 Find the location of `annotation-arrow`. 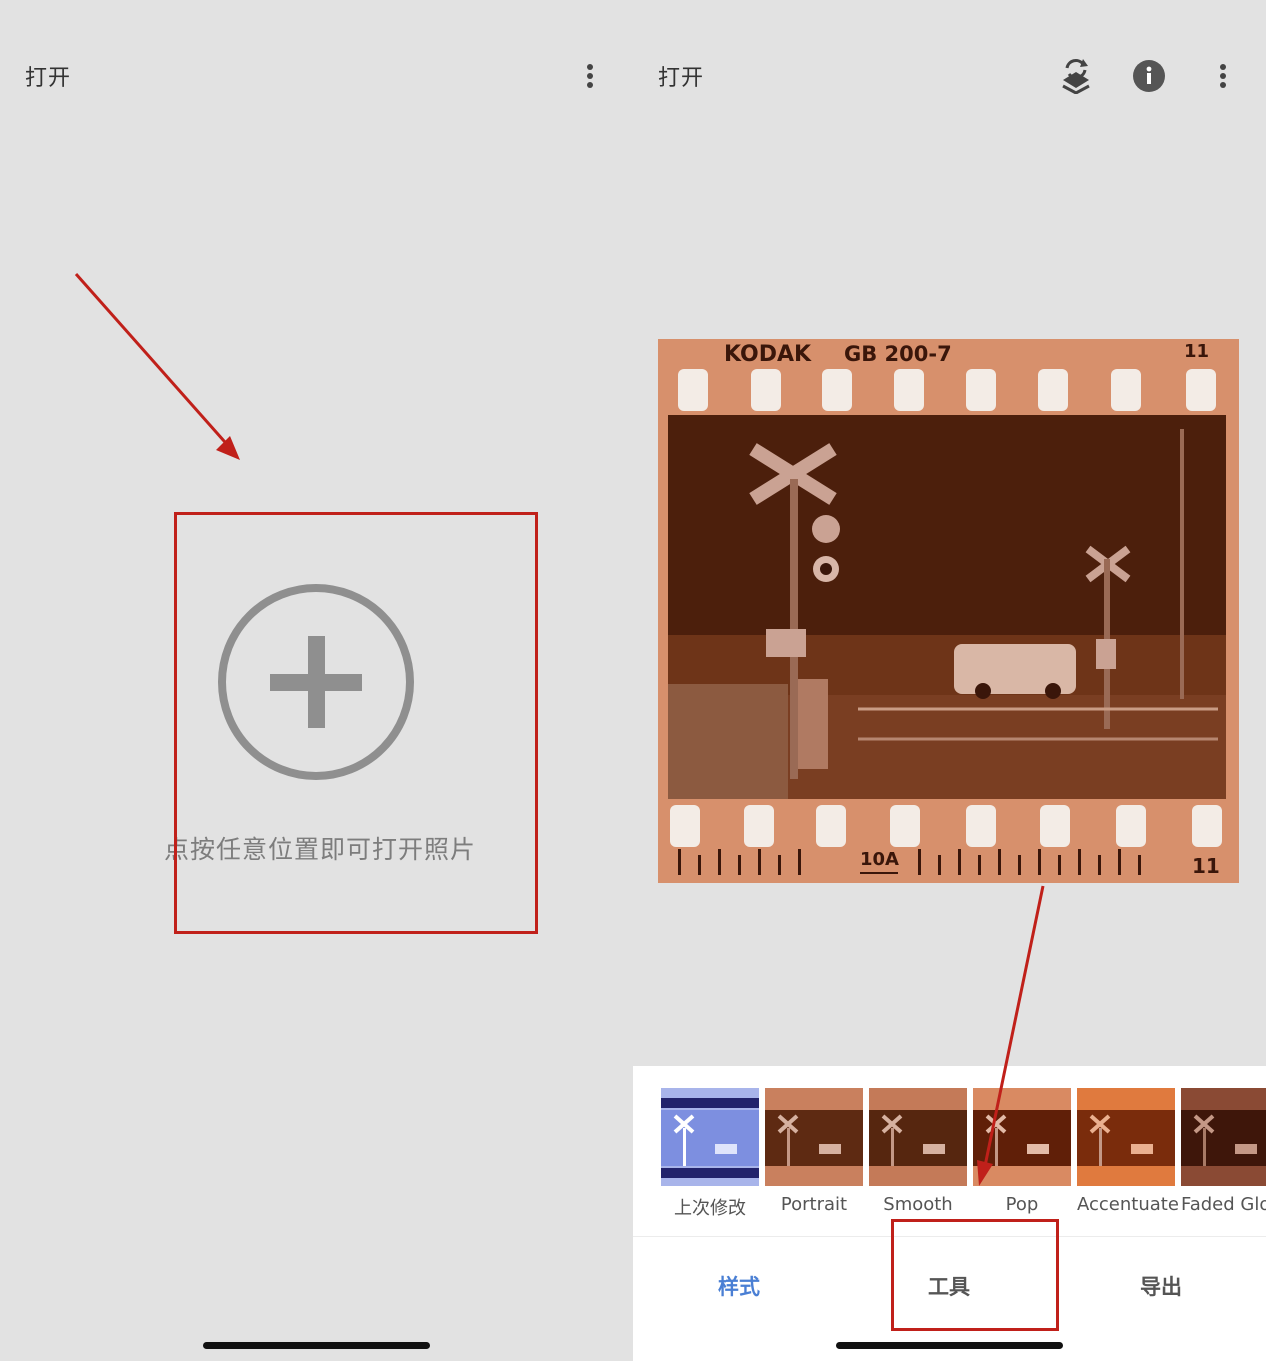

annotation-arrow is located at coordinates (157, 366).